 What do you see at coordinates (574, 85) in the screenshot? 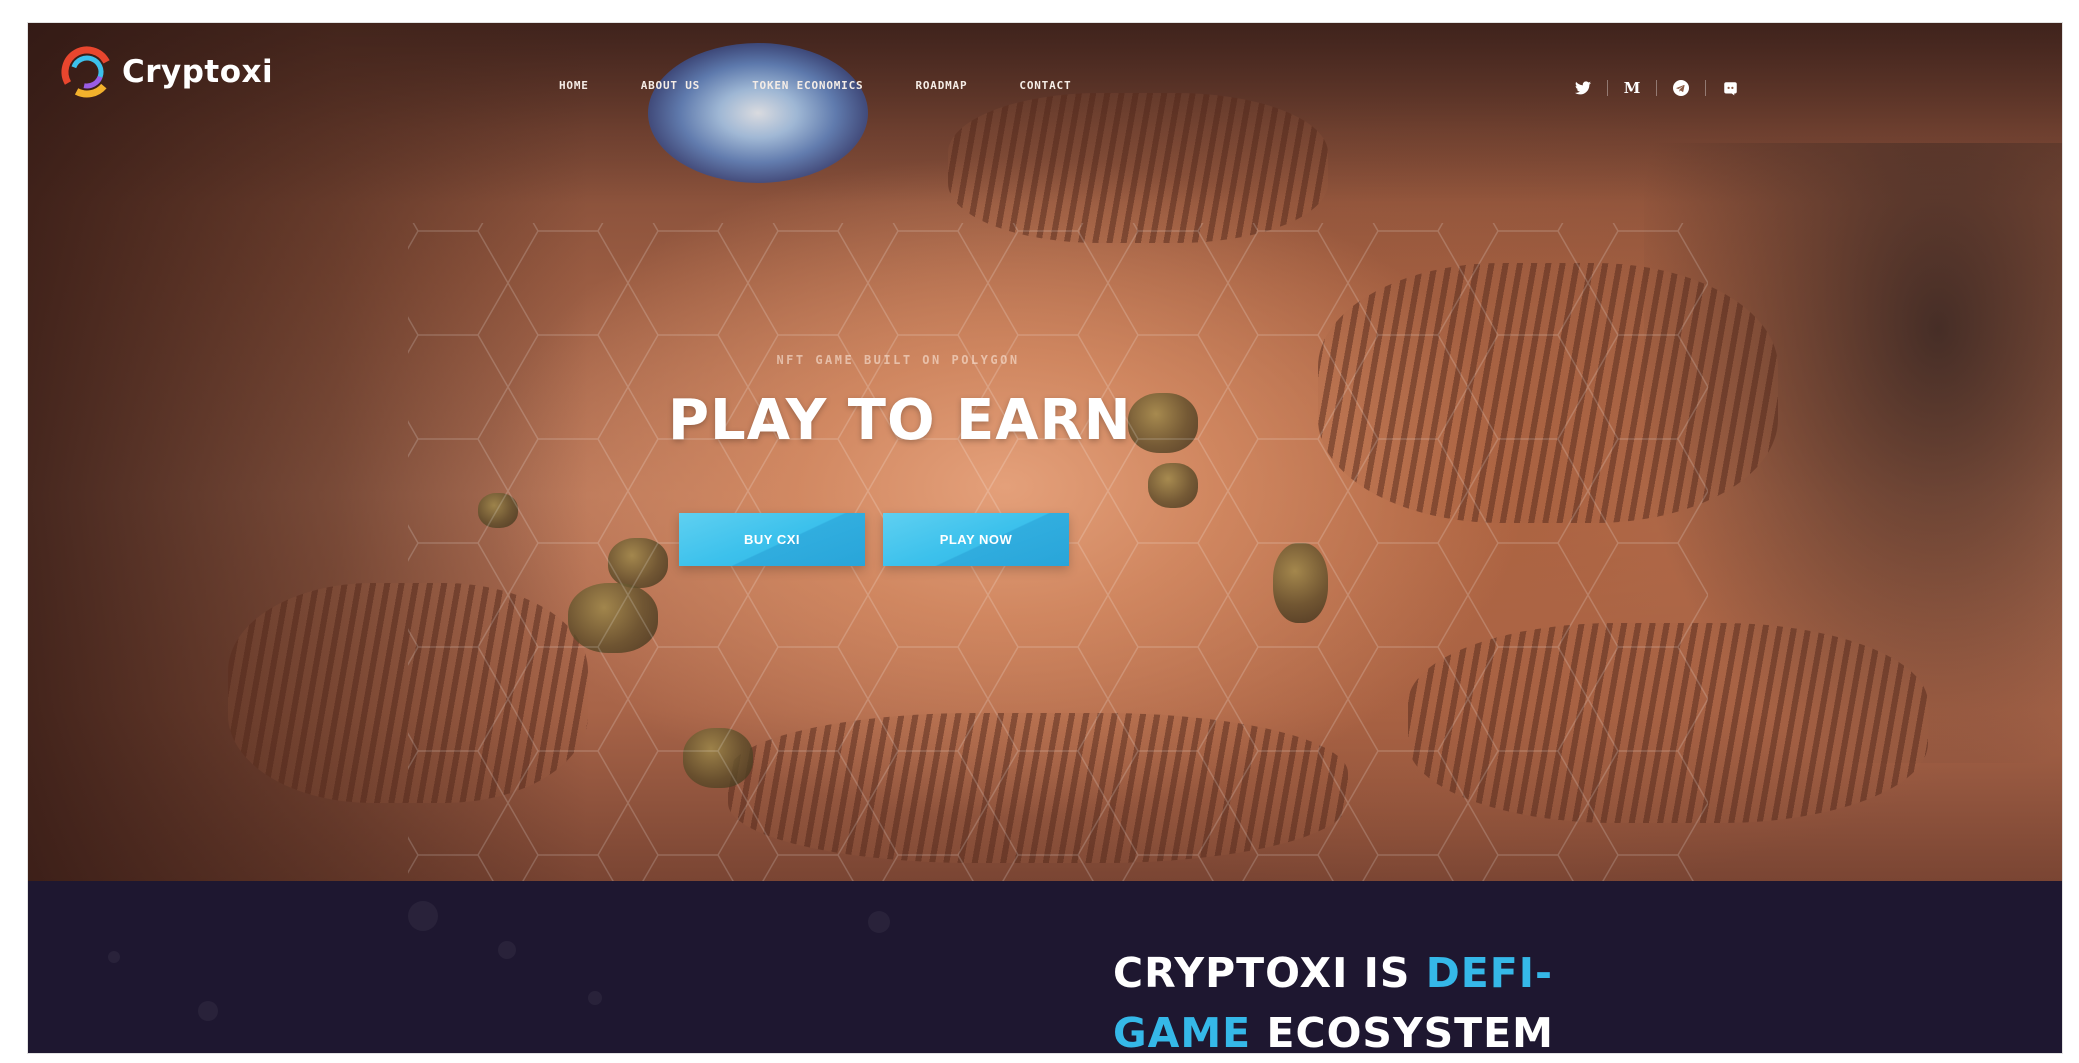
I see `nav-item-home: HOME` at bounding box center [574, 85].